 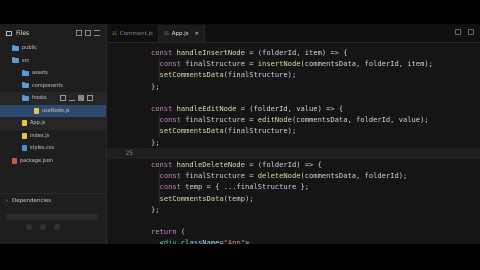 What do you see at coordinates (458, 32) in the screenshot?
I see `split-editor-icon` at bounding box center [458, 32].